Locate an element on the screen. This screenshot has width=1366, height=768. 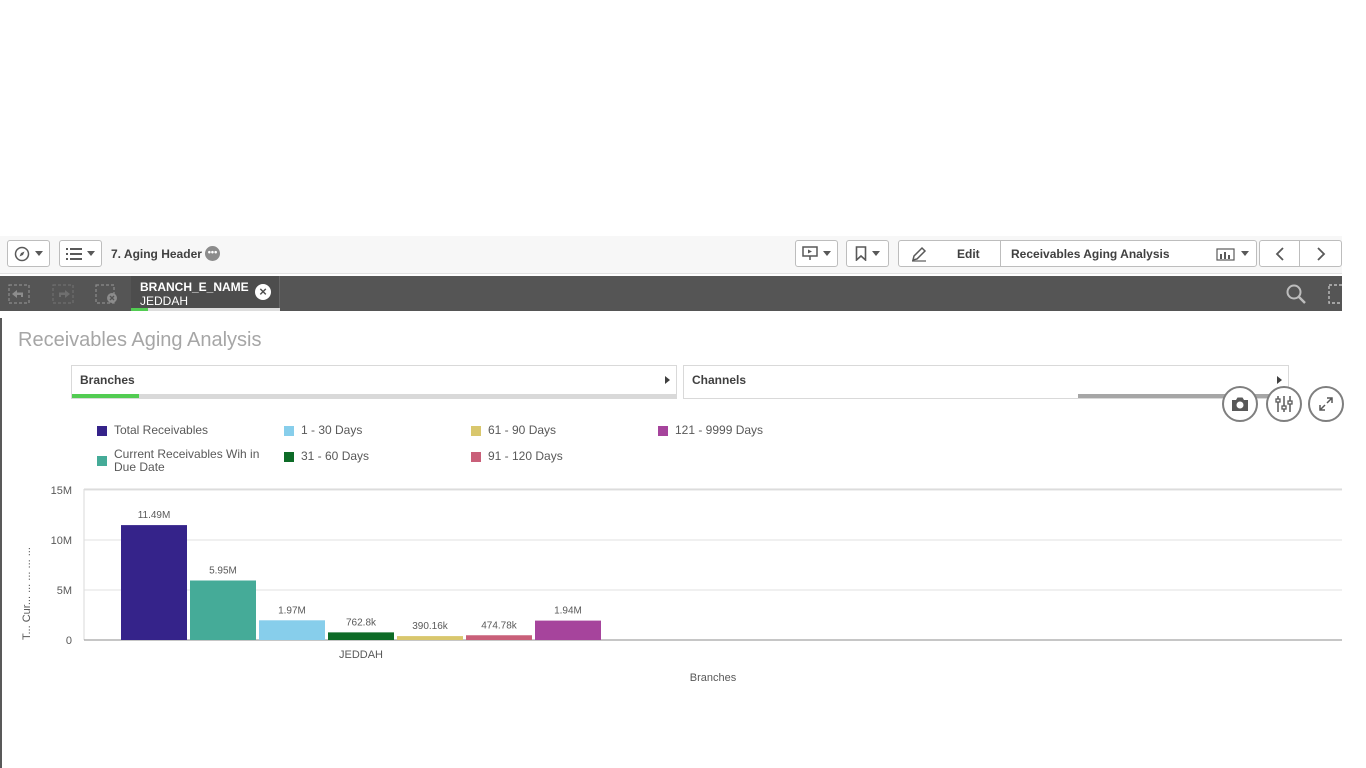
x-tick-label: JEDDAH is located at coordinates (361, 655).